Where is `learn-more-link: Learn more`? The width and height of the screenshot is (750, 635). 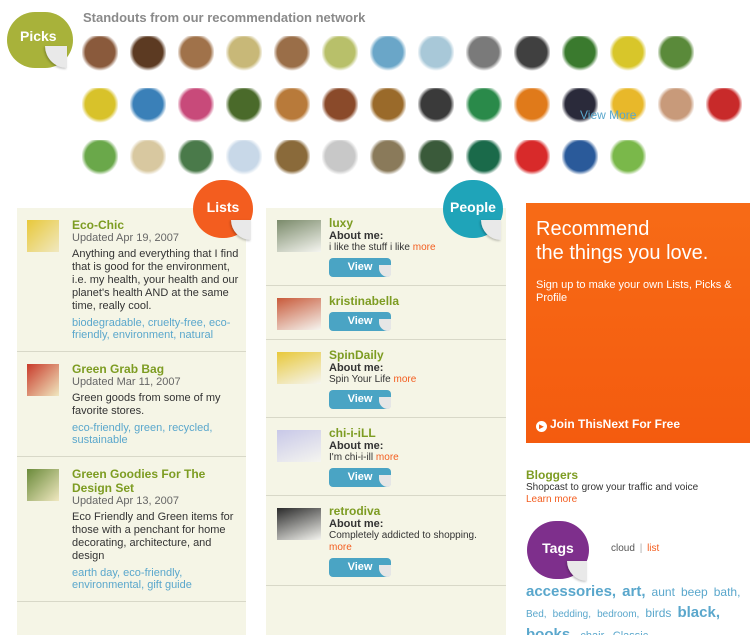
learn-more-link: Learn more is located at coordinates (638, 499).